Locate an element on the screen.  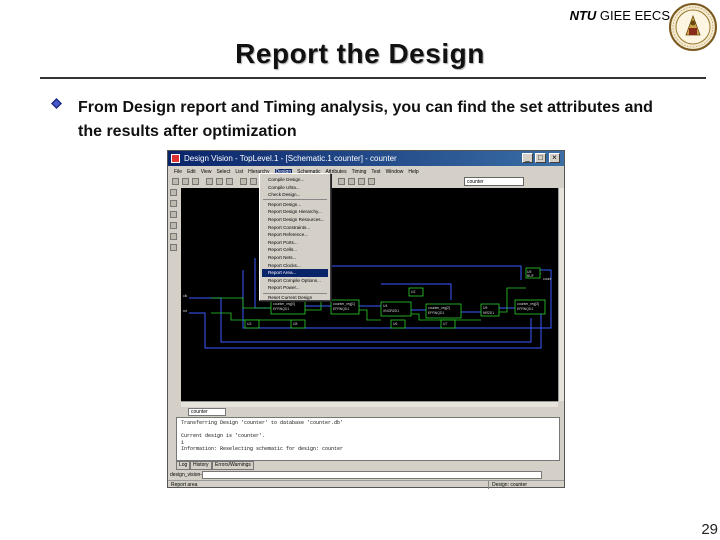
menu-list: List is located at coordinates (239, 172).